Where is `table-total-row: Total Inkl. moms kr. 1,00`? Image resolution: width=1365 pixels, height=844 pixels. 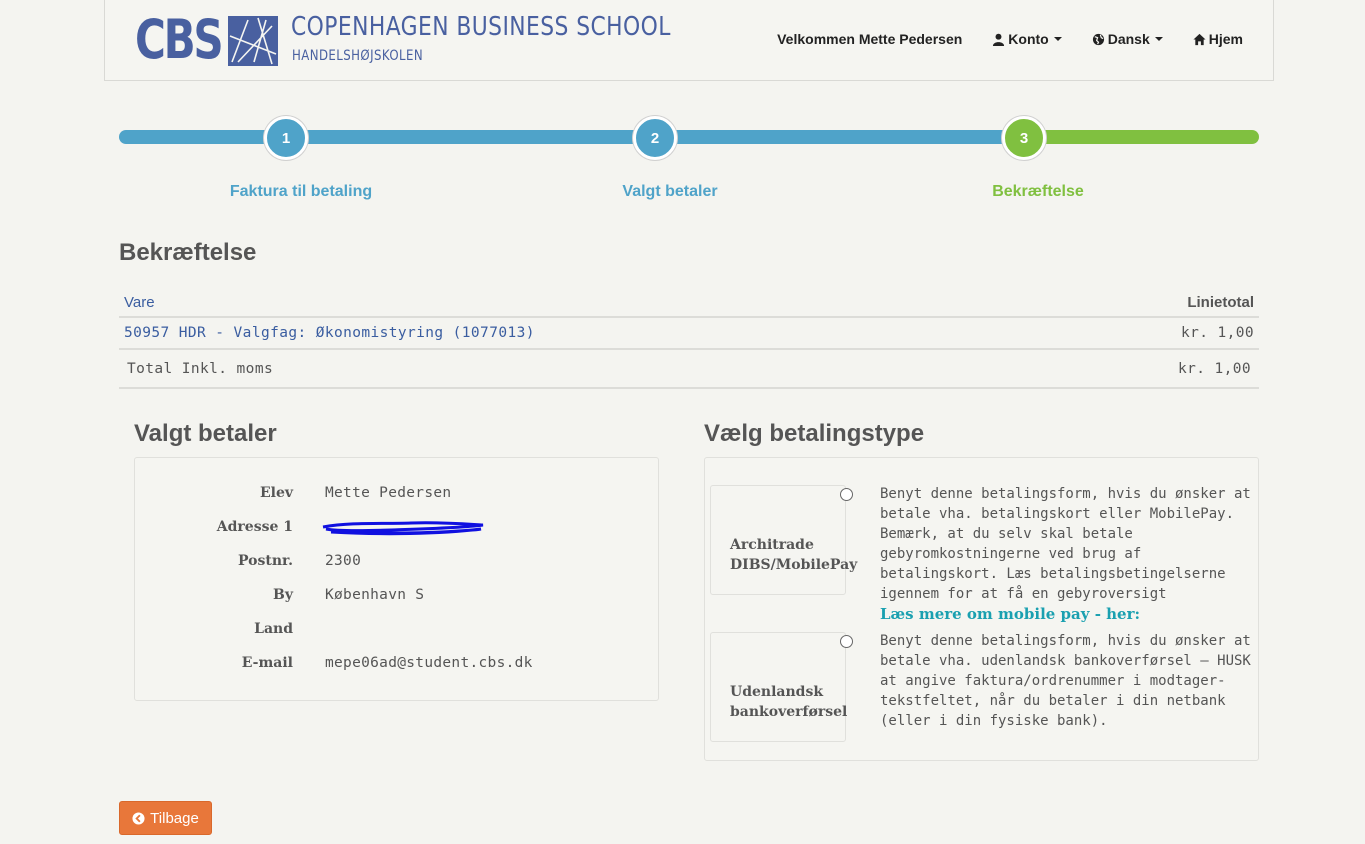
table-total-row: Total Inkl. moms kr. 1,00 is located at coordinates (689, 369).